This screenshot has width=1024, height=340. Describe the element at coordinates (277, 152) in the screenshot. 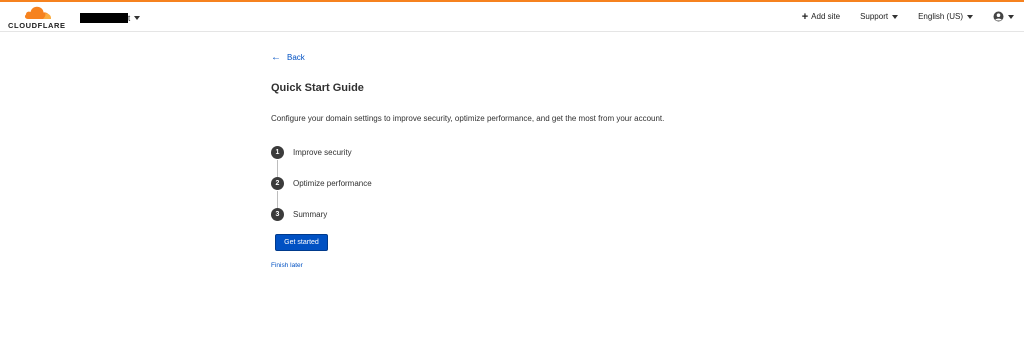

I see `step-number-badge: 1` at that location.